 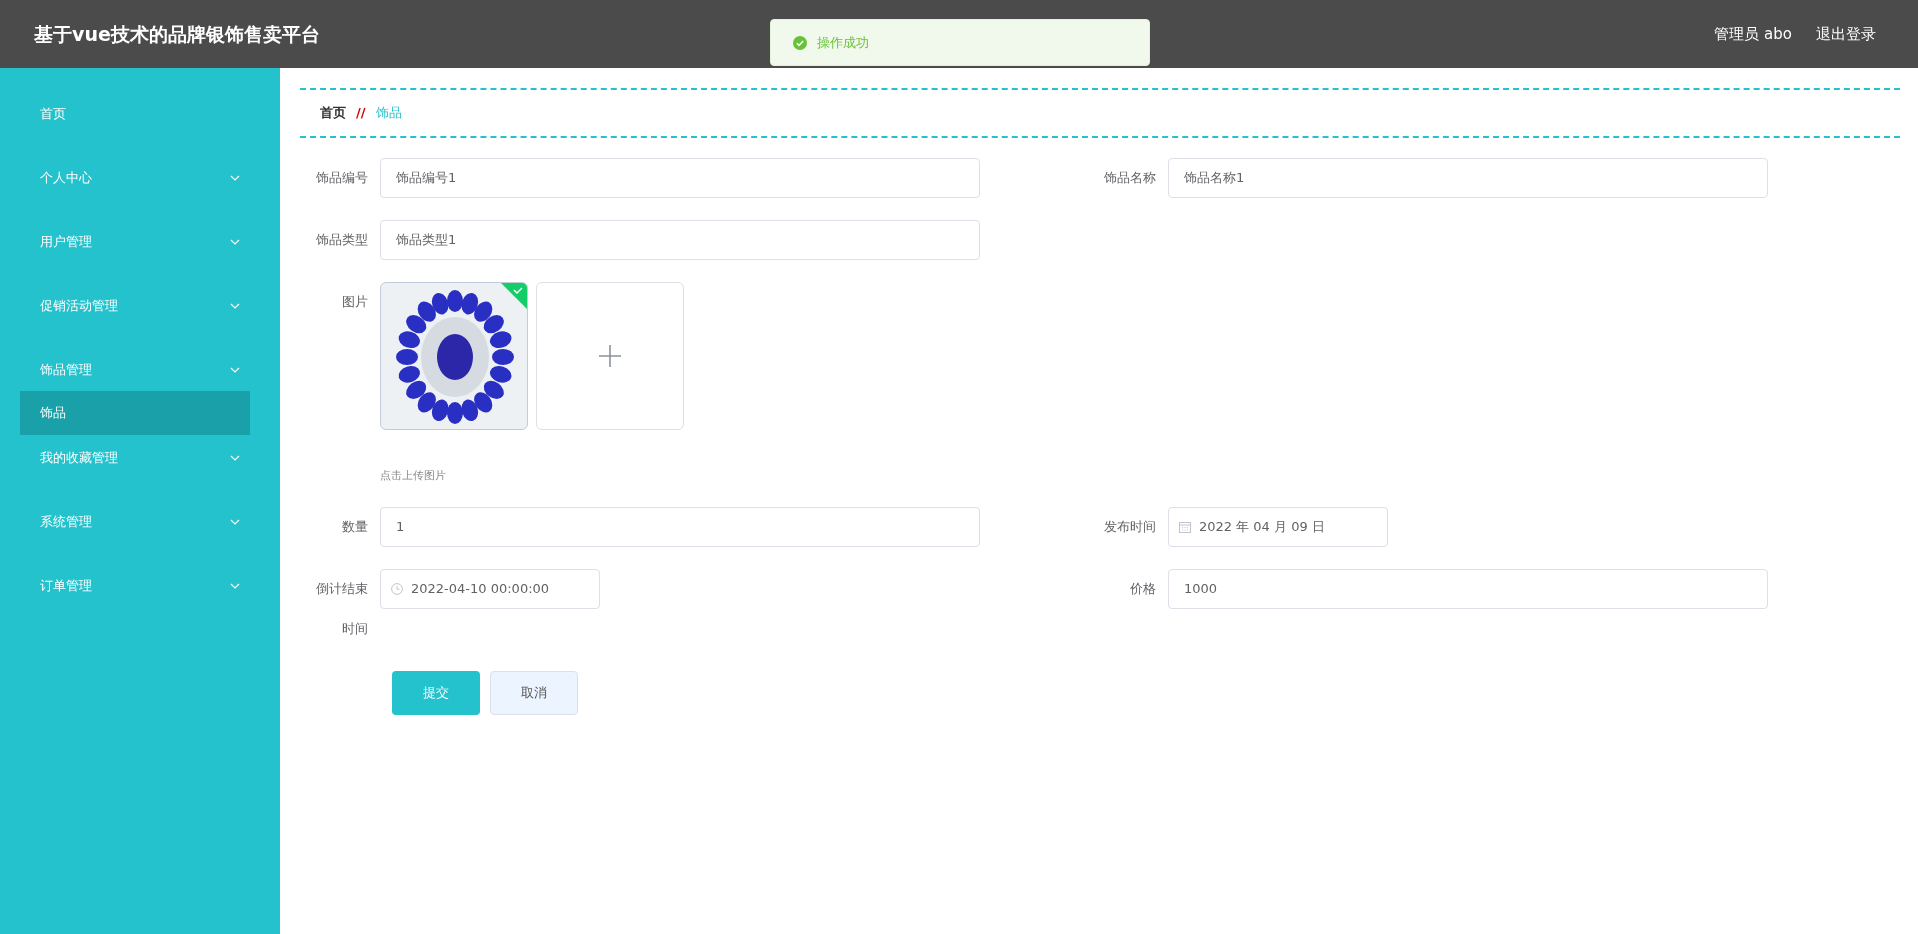 I want to click on breadcrumb-item: 饰品, so click(x=388, y=113).